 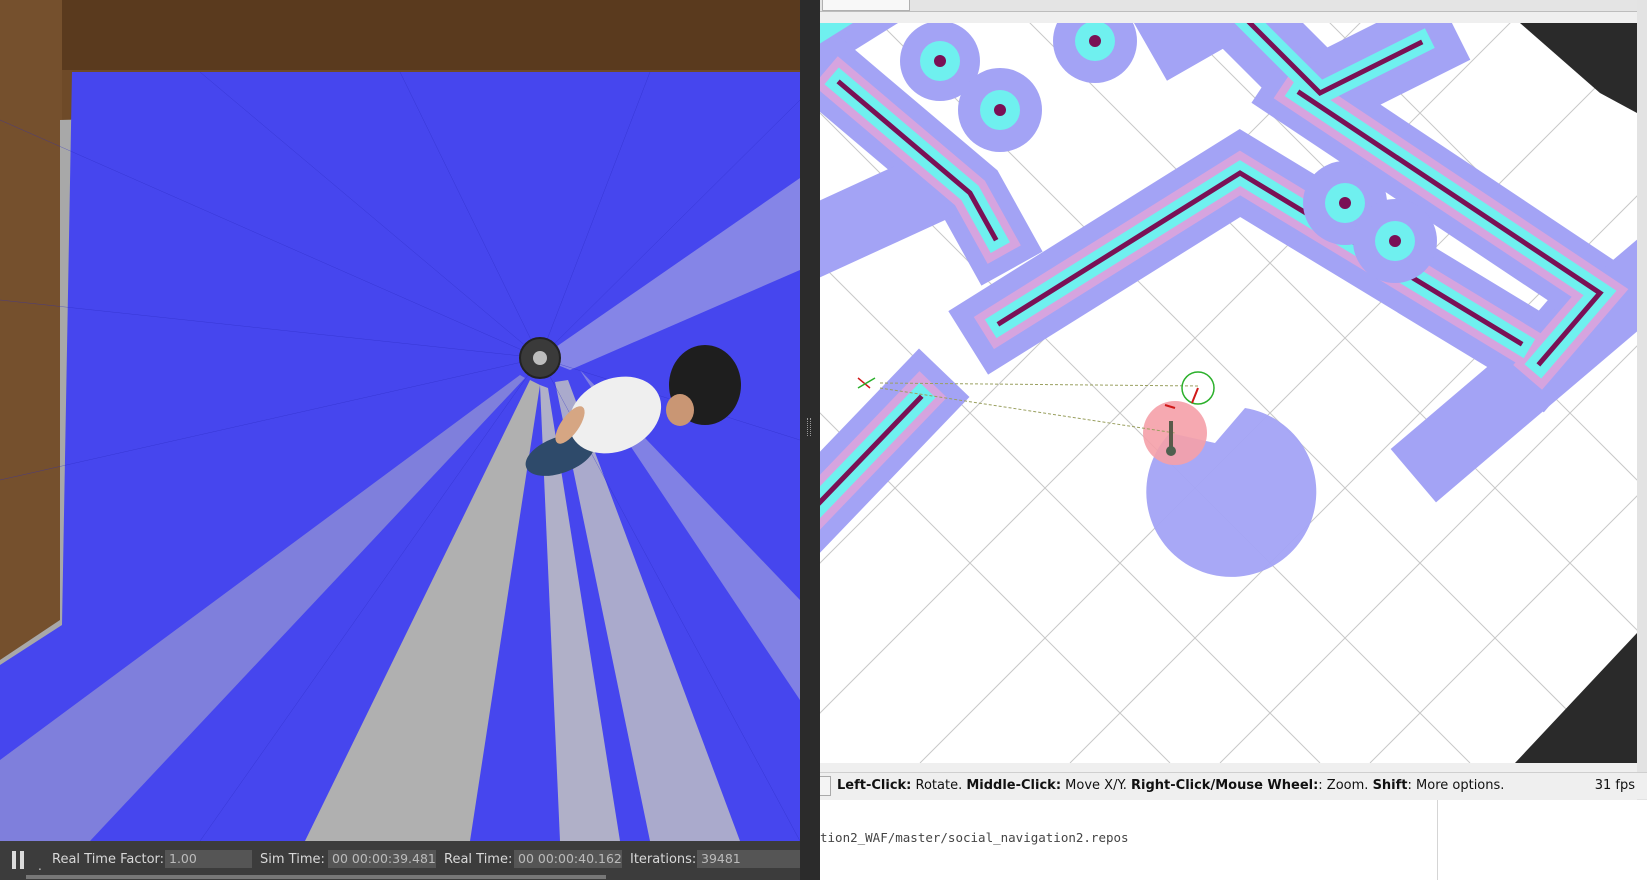 I want to click on wall-top, so click(x=400, y=35).